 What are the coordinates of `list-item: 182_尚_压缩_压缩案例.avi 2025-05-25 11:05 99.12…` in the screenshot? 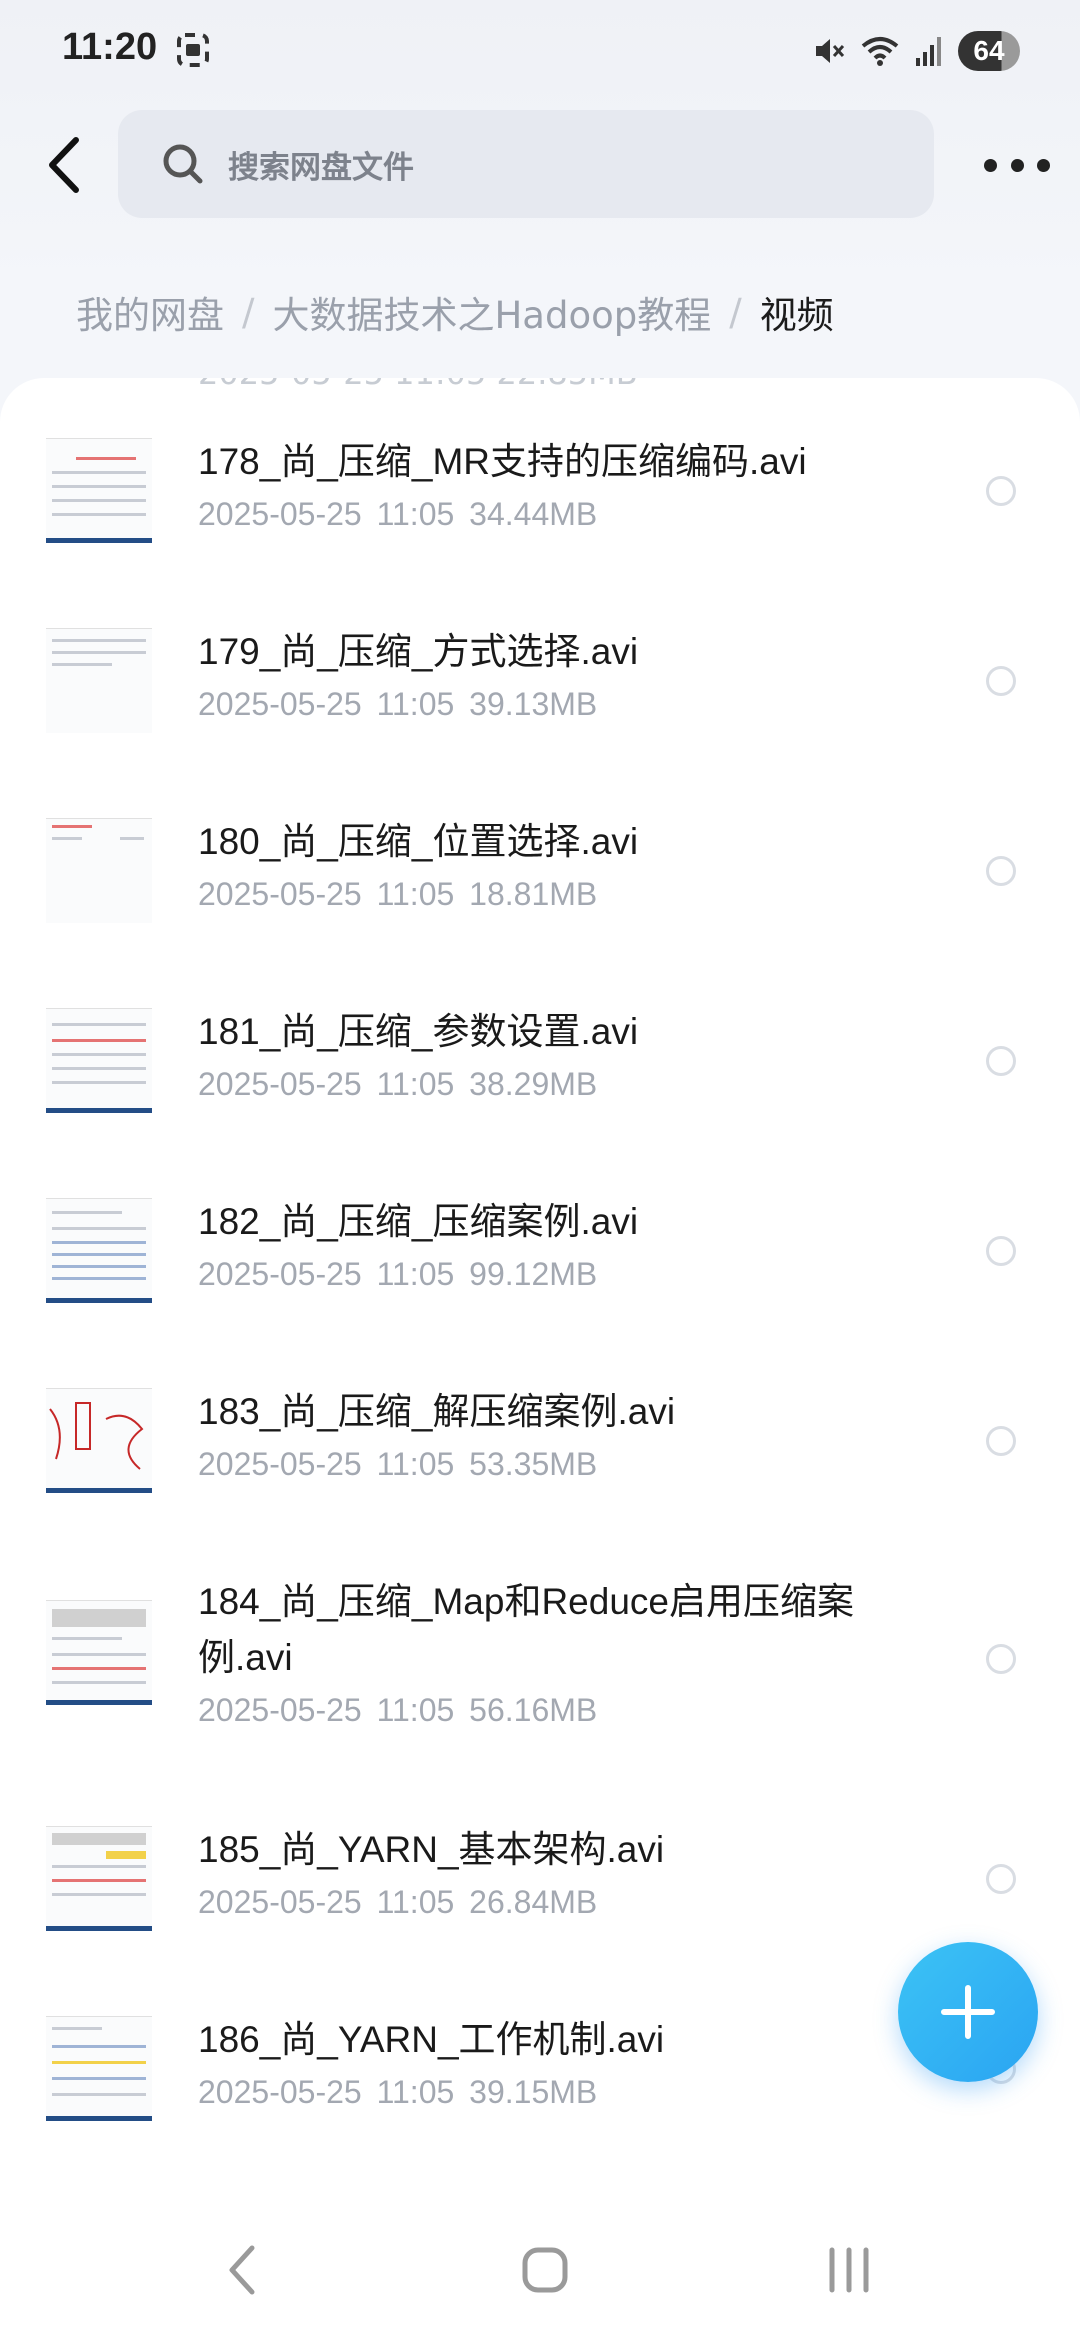 It's located at (540, 1293).